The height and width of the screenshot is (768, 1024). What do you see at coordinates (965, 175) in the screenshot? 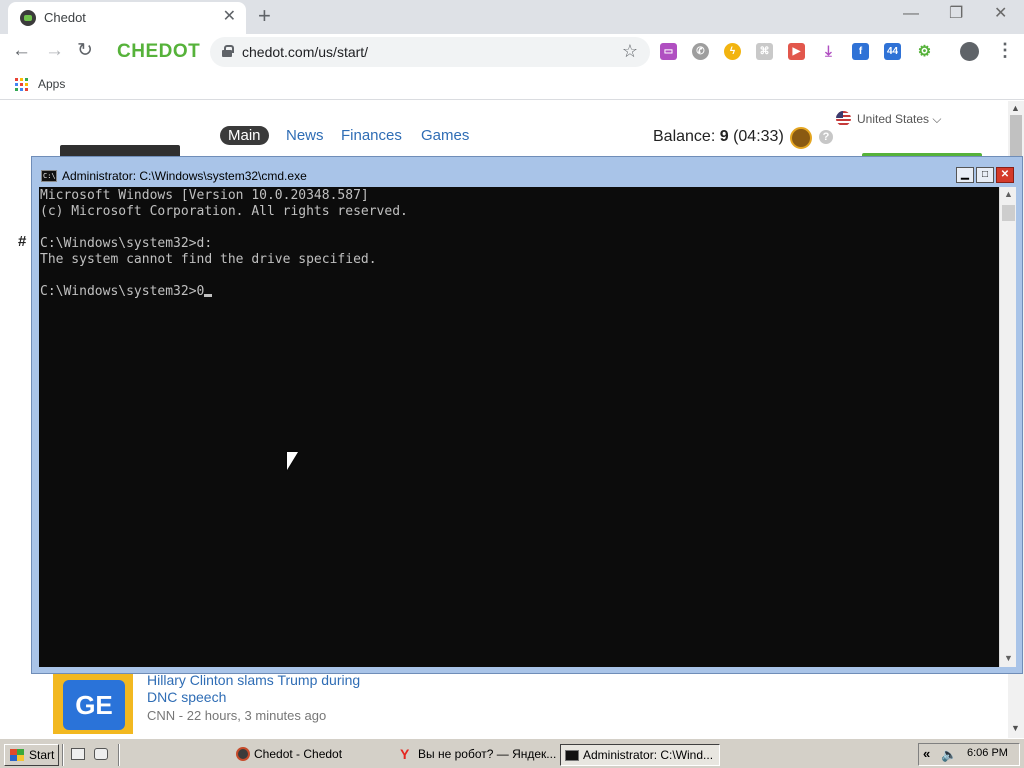
I see `cmd-minimize-button: ▁` at bounding box center [965, 175].